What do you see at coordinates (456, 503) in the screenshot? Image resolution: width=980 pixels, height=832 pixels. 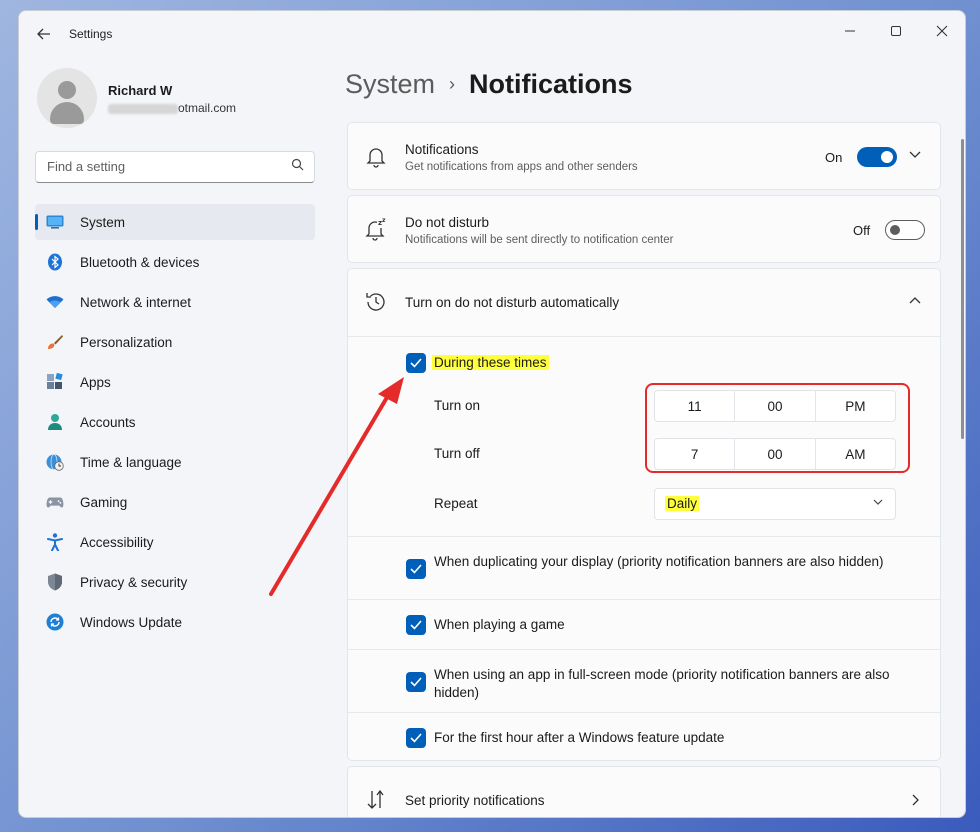 I see `repeat-label: Repeat` at bounding box center [456, 503].